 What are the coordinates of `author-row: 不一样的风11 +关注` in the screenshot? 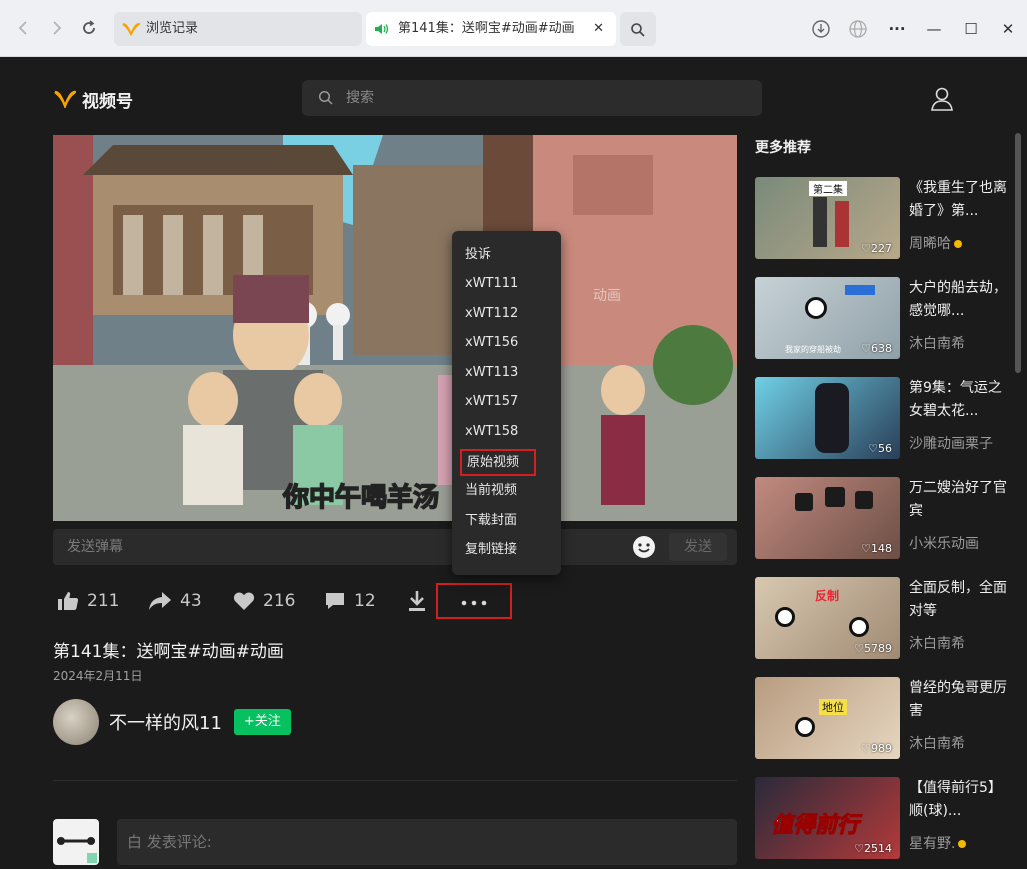 It's located at (172, 722).